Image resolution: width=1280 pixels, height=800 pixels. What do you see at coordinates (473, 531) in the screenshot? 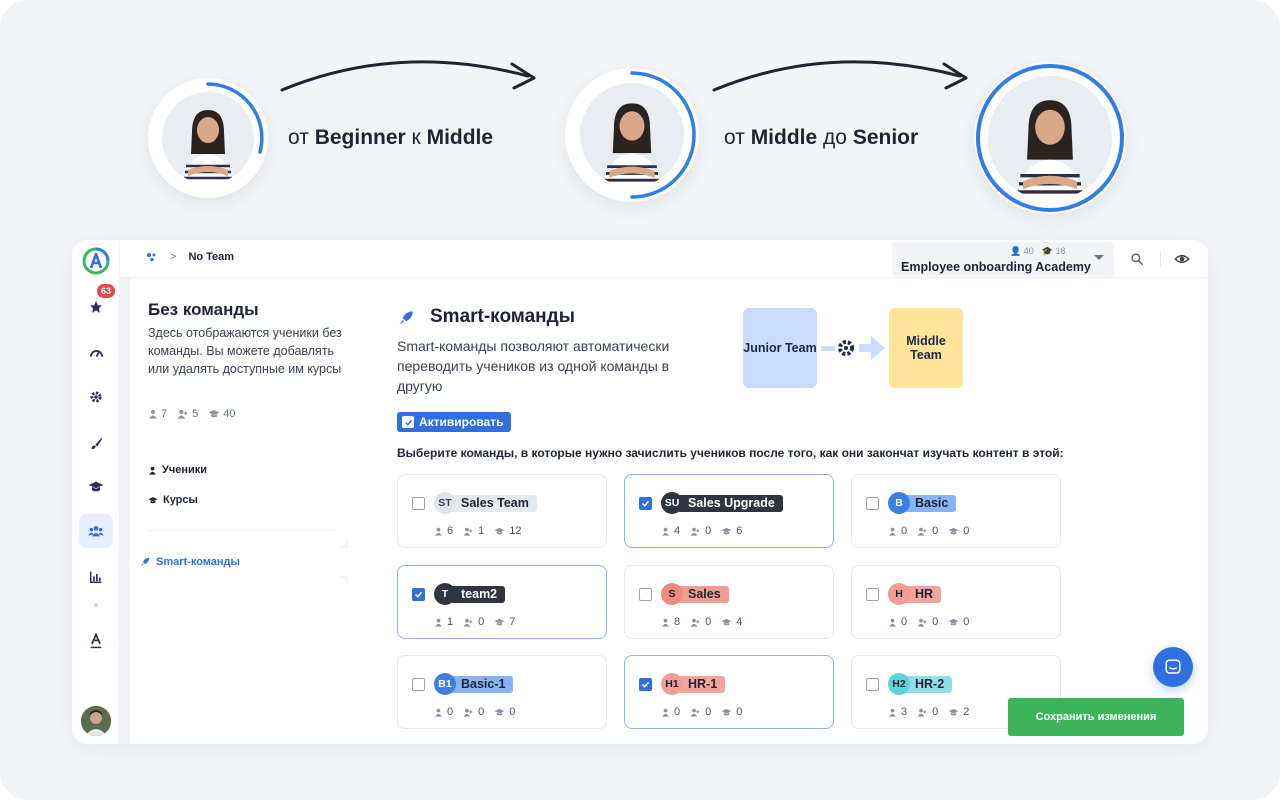
I see `teams-count: 1` at bounding box center [473, 531].